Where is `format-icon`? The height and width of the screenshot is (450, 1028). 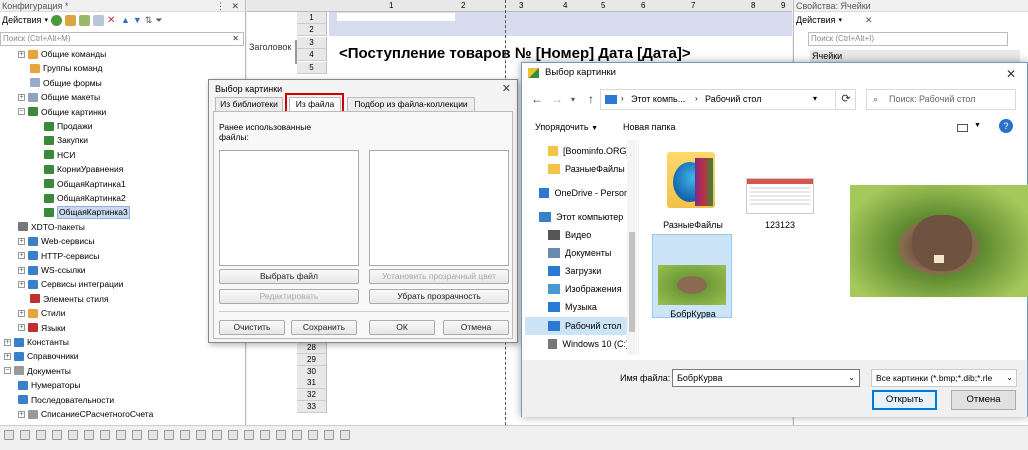 format-icon is located at coordinates (169, 435).